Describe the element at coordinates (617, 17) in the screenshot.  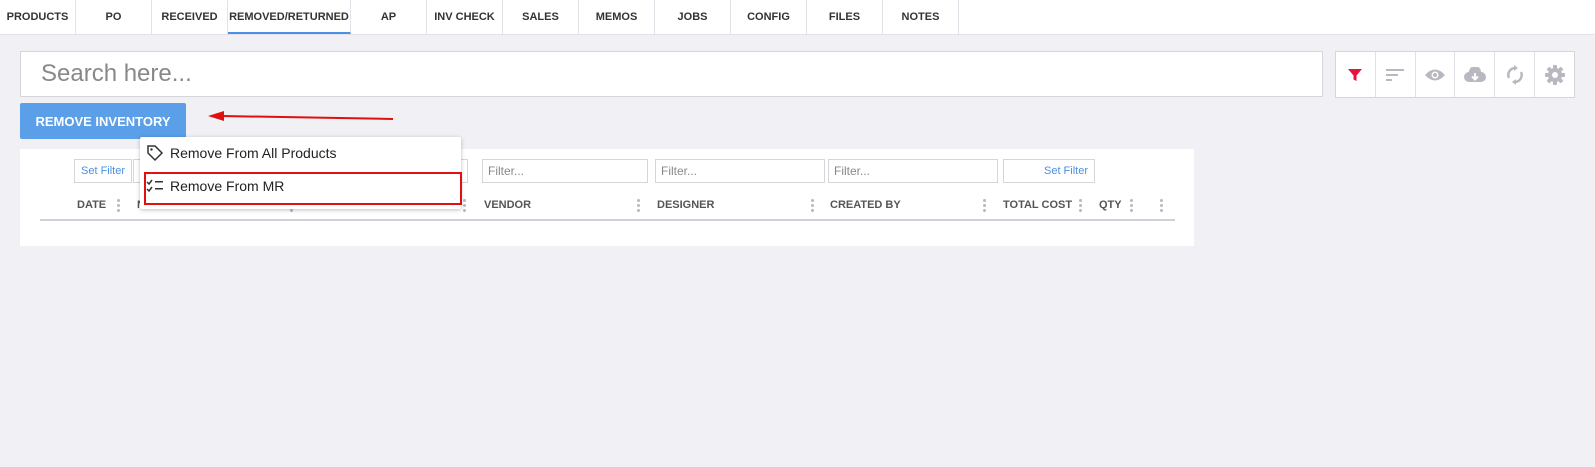
I see `tab-memos: MEMOS` at that location.